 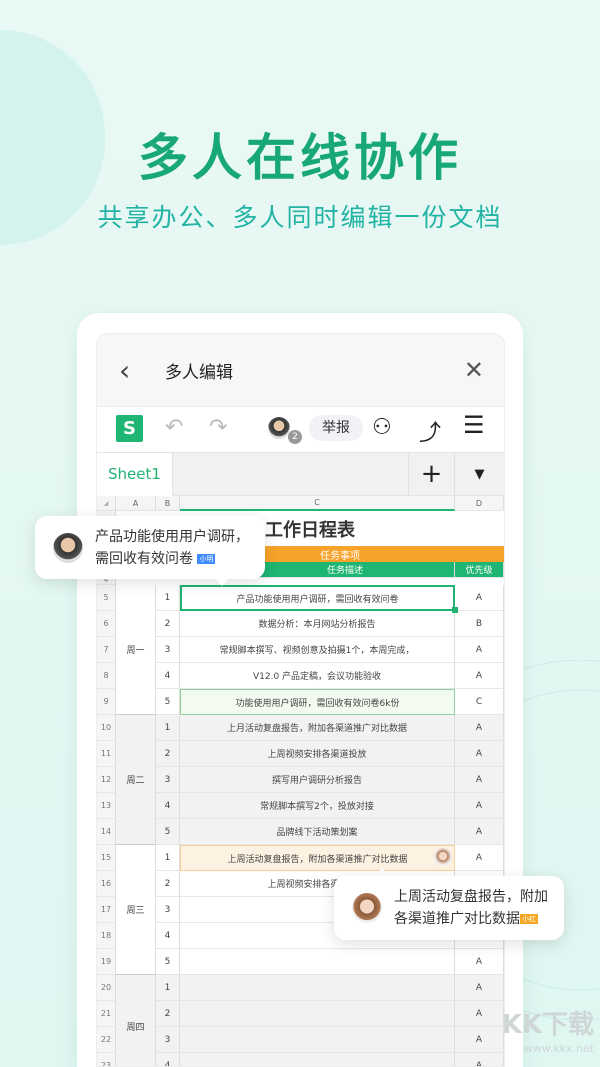 I want to click on collaborator-avatar, so click(x=279, y=428).